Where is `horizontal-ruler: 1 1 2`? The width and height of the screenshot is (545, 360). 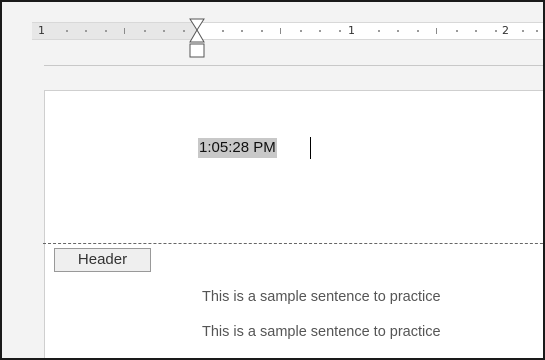 horizontal-ruler: 1 1 2 is located at coordinates (287, 31).